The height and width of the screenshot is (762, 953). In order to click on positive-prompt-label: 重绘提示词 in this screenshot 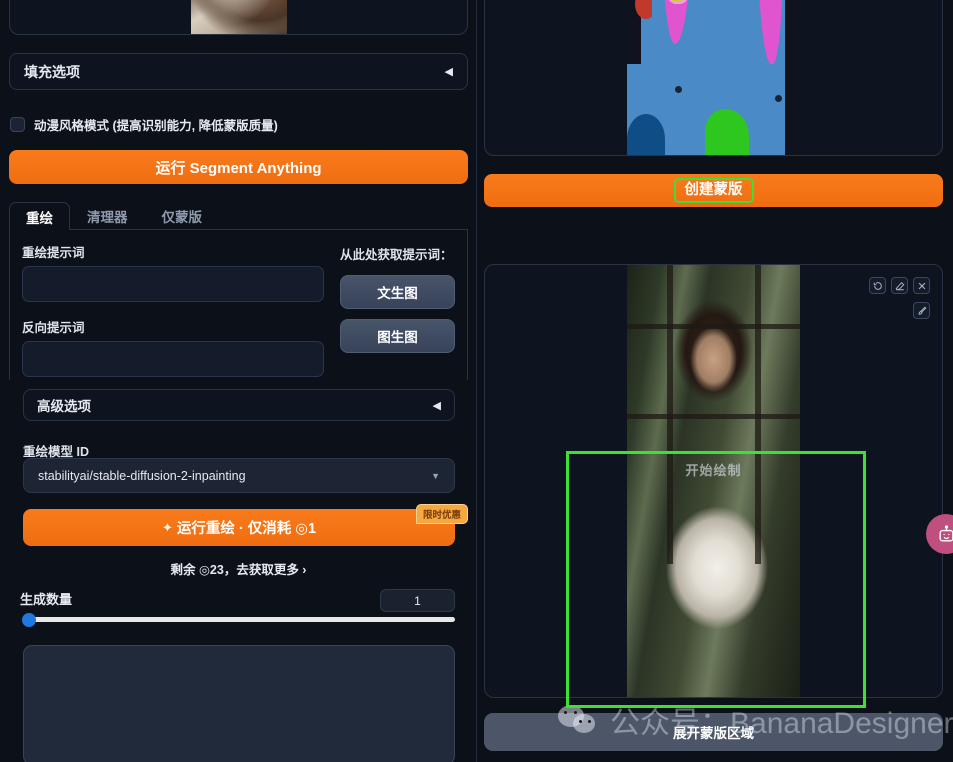, I will do `click(53, 253)`.